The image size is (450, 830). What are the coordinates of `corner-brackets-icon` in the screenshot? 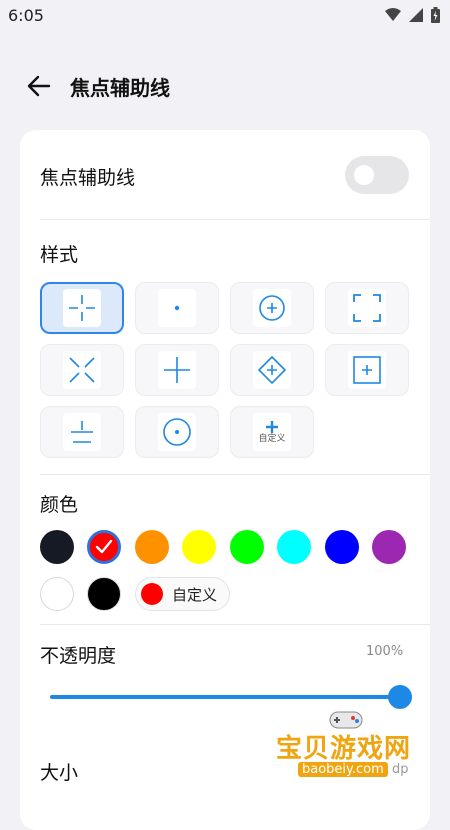 It's located at (367, 308).